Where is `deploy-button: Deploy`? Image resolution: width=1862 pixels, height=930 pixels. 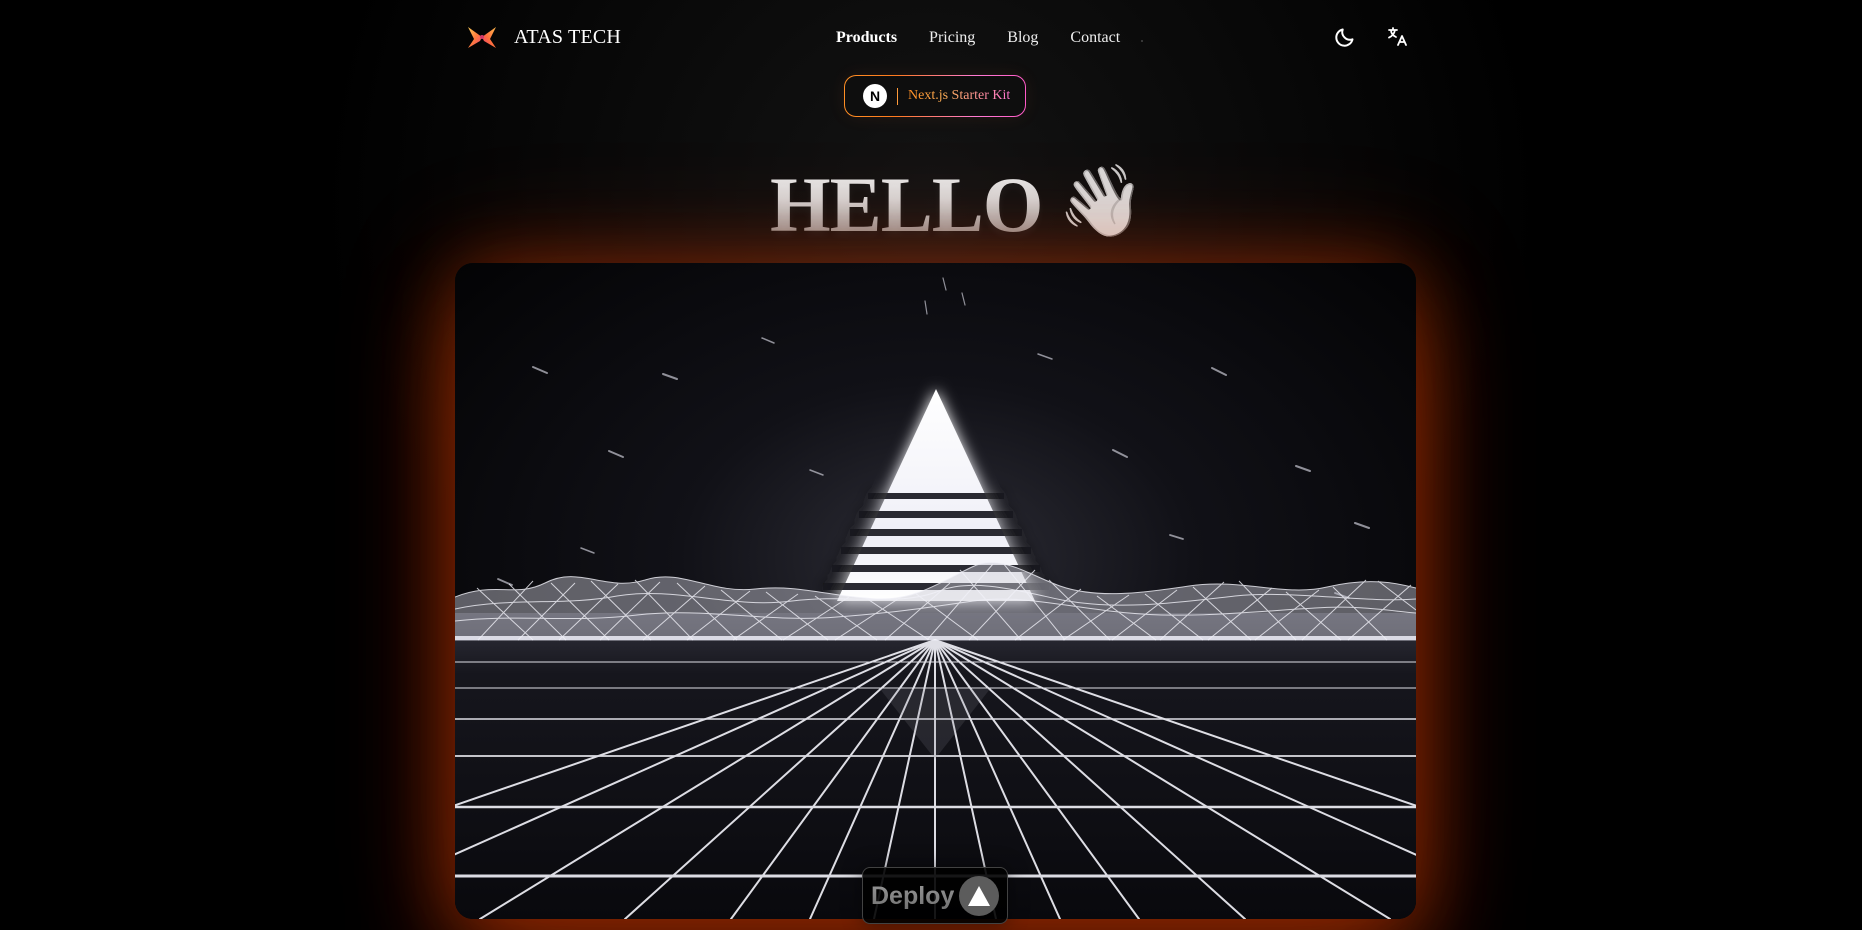
deploy-button: Deploy is located at coordinates (935, 895).